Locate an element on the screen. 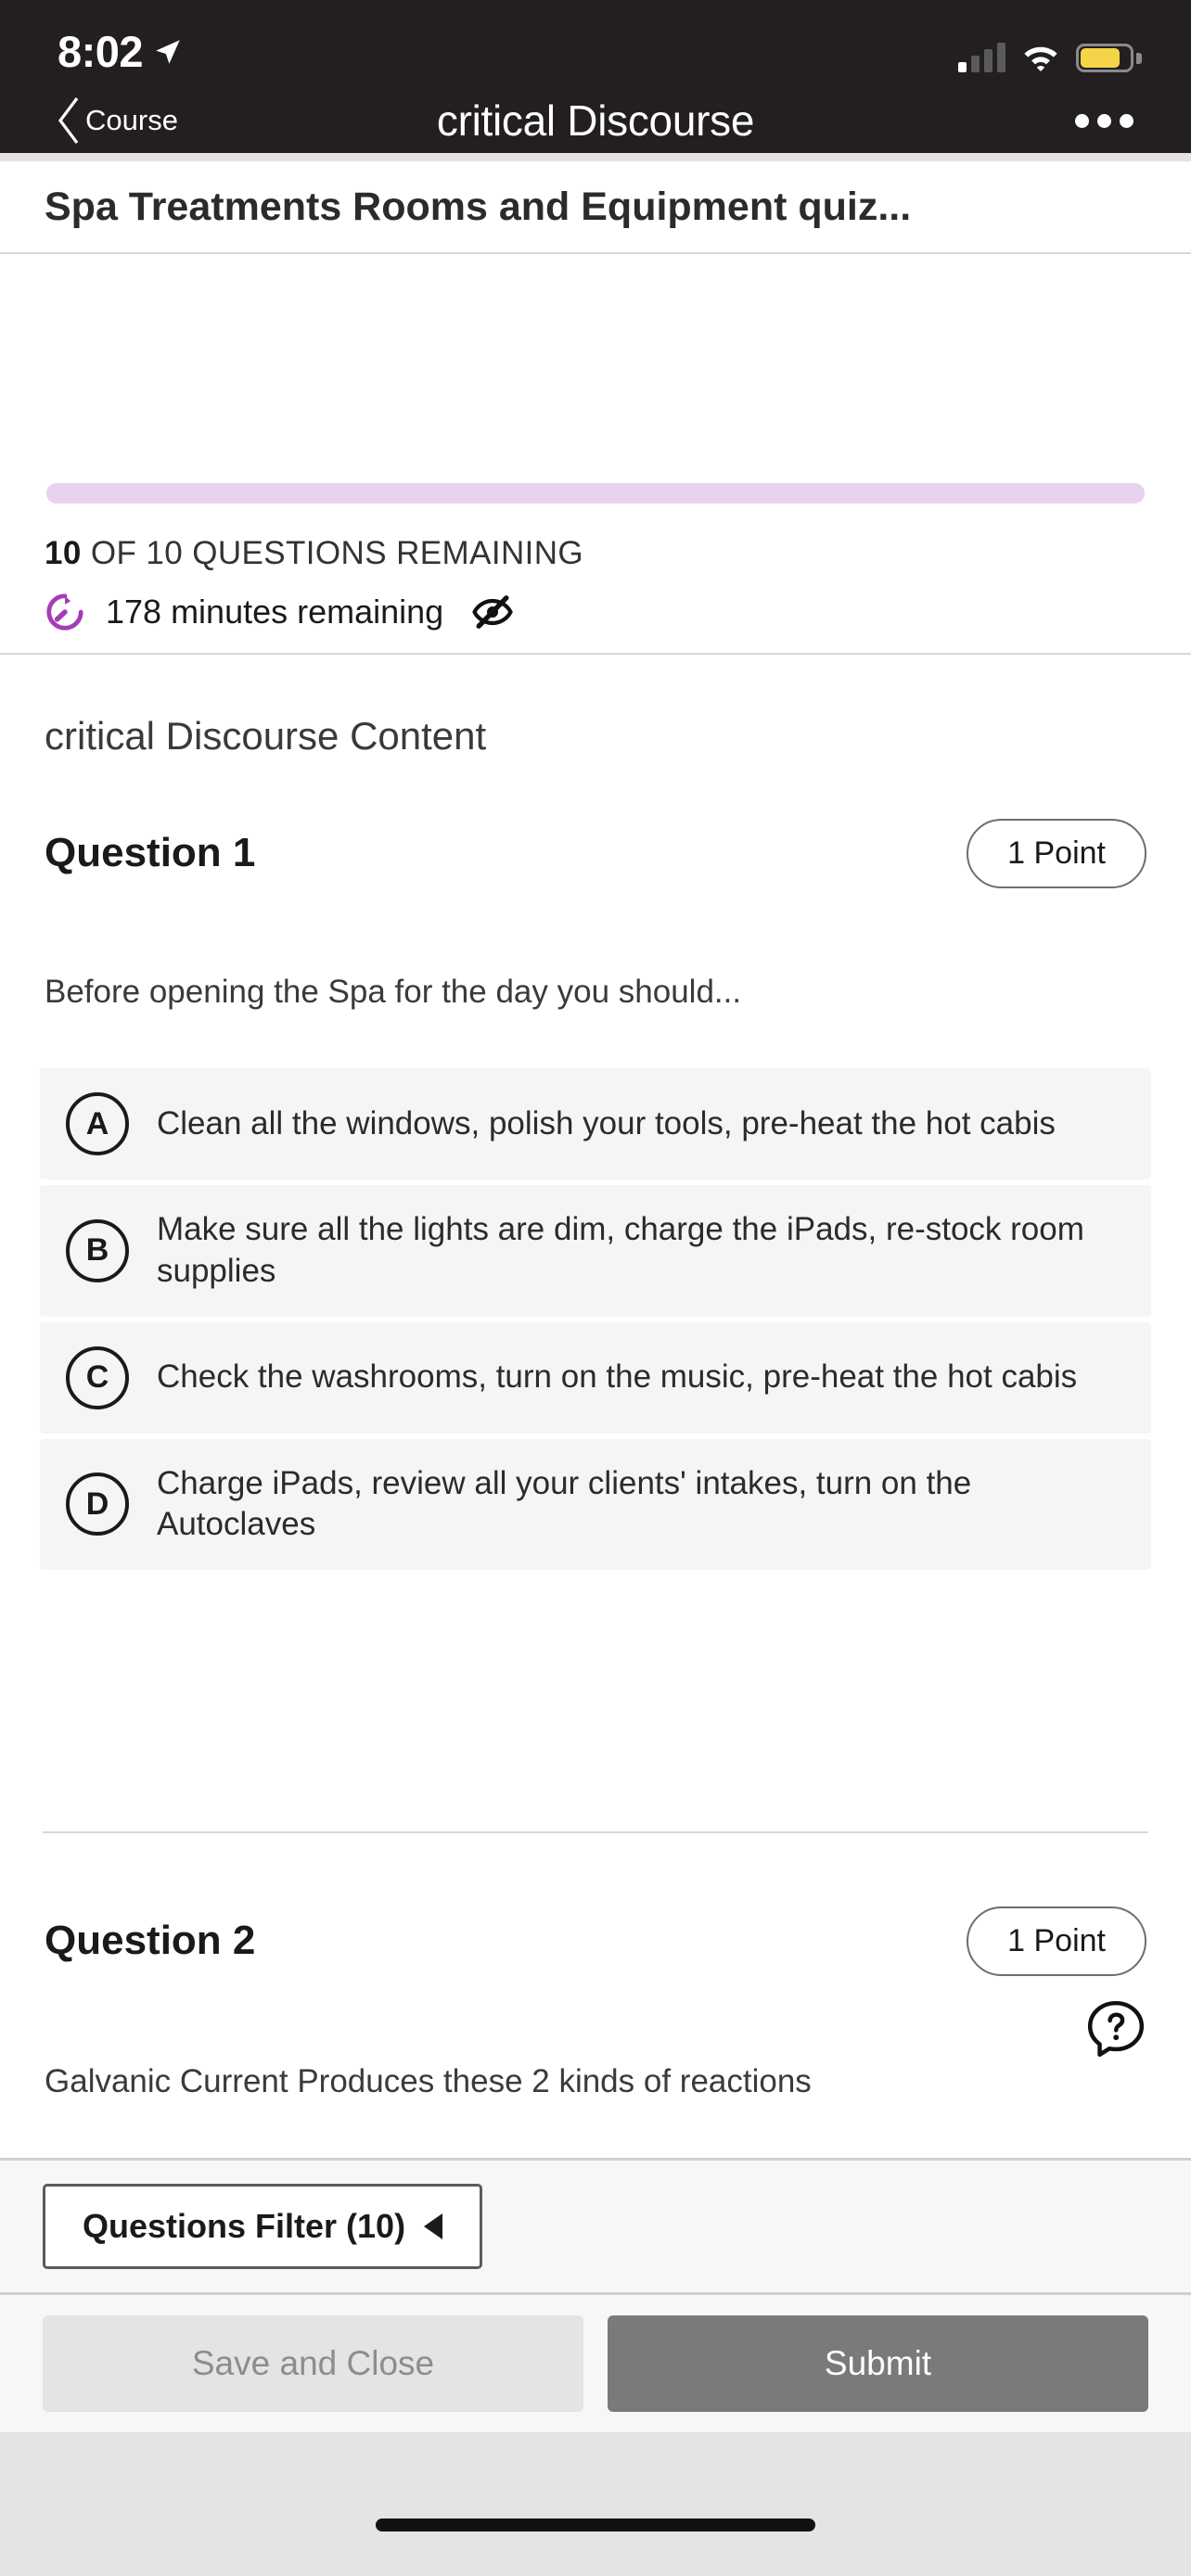  timer-icon is located at coordinates (64, 612).